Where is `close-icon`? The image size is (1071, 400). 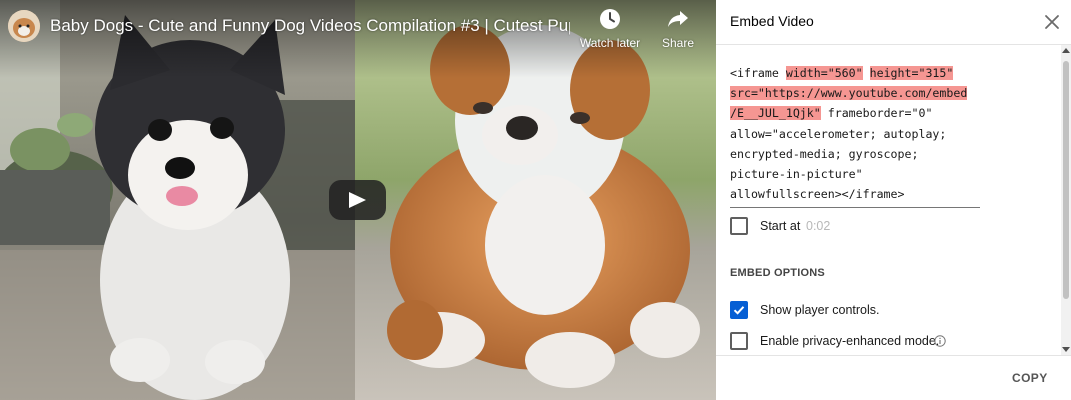 close-icon is located at coordinates (1052, 22).